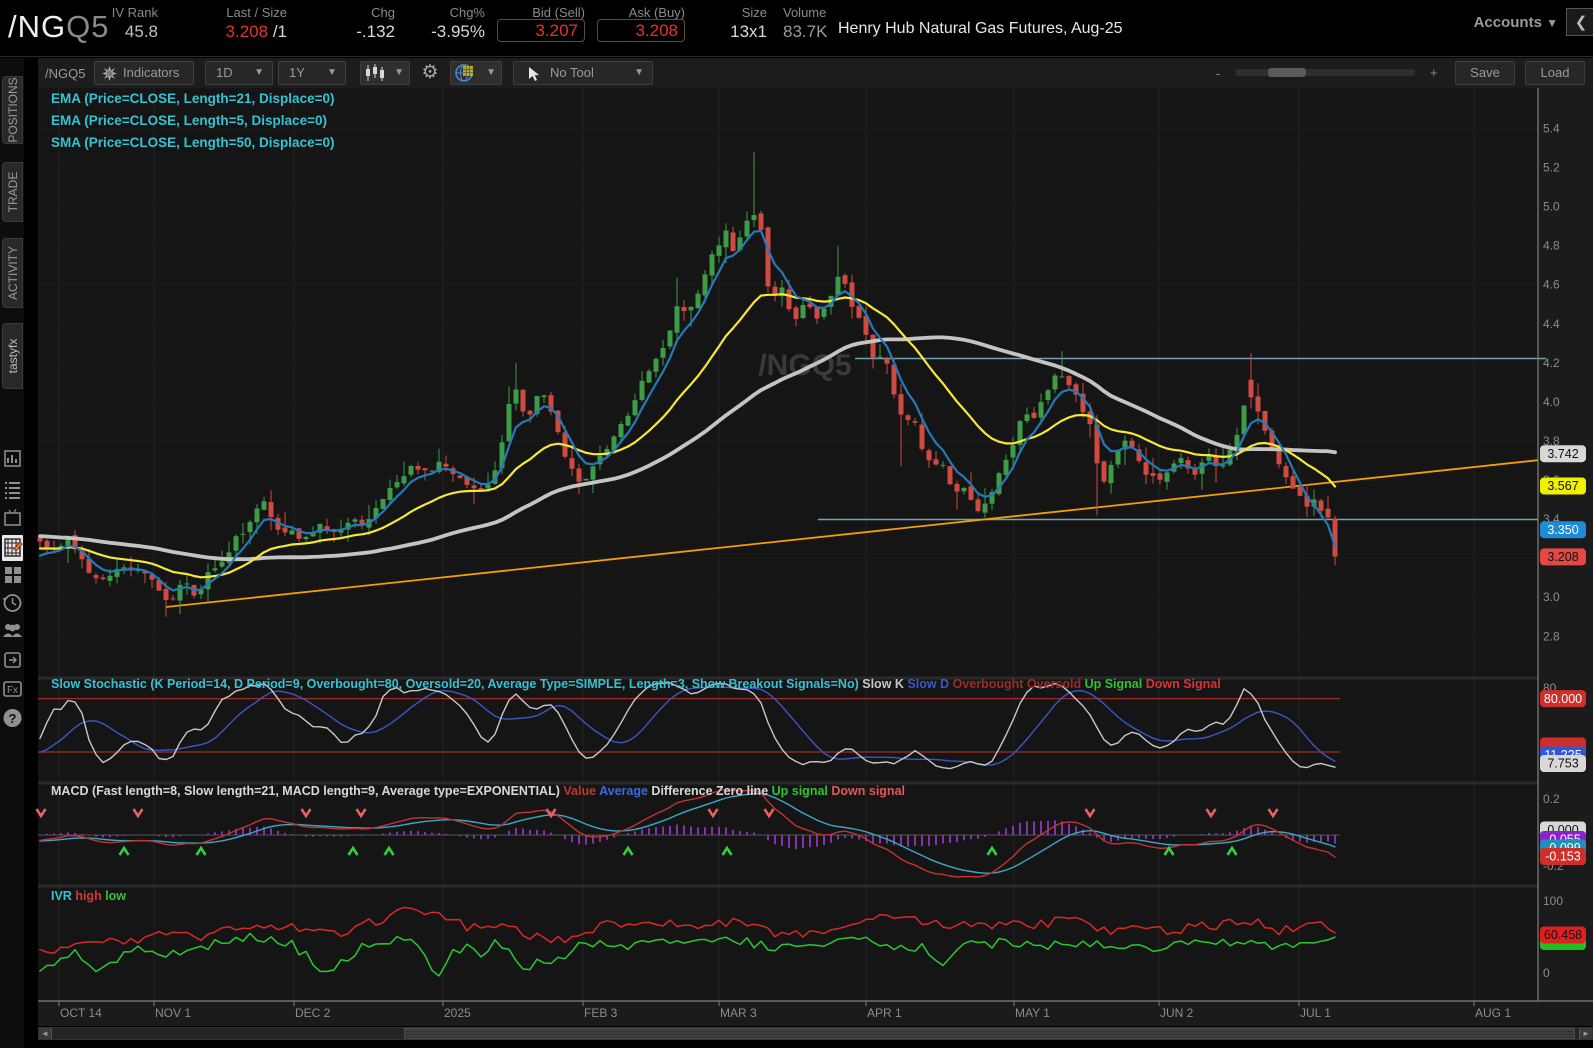 Image resolution: width=1593 pixels, height=1048 pixels. Describe the element at coordinates (1562, 530) in the screenshot. I see `svg-text: 3.350` at that location.